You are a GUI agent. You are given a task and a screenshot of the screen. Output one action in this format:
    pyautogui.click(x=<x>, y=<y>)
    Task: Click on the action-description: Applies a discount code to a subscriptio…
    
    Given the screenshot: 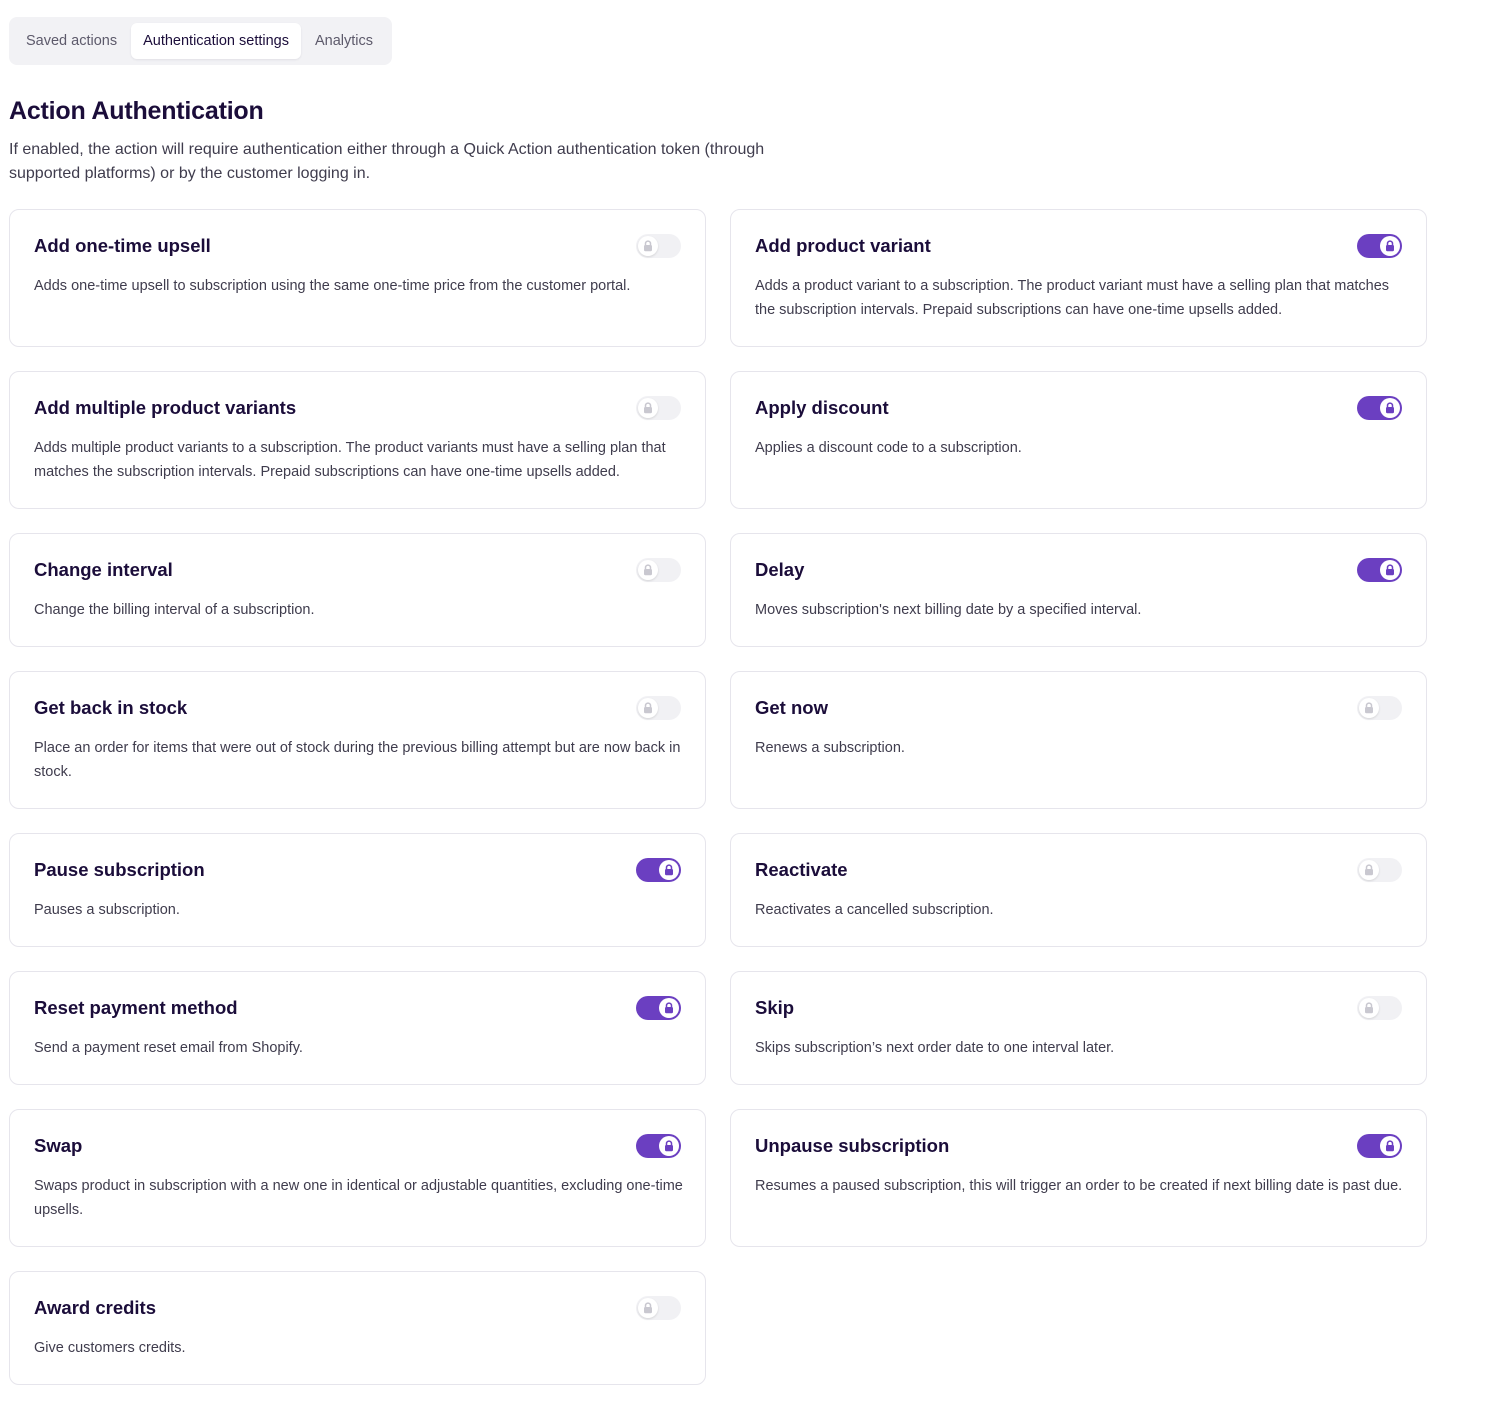 What is the action you would take?
    pyautogui.click(x=888, y=448)
    